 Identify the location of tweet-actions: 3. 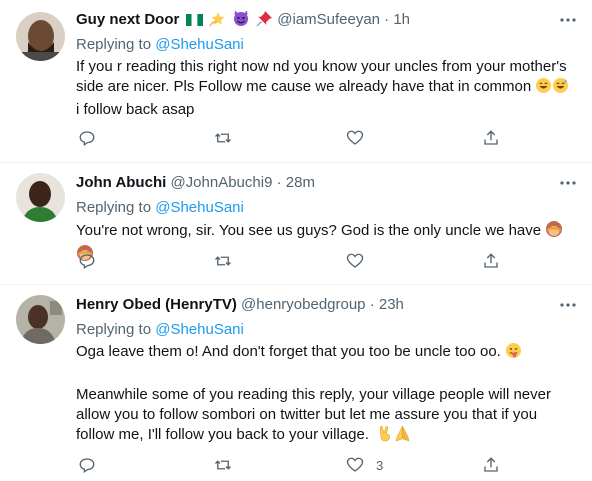
(296, 465).